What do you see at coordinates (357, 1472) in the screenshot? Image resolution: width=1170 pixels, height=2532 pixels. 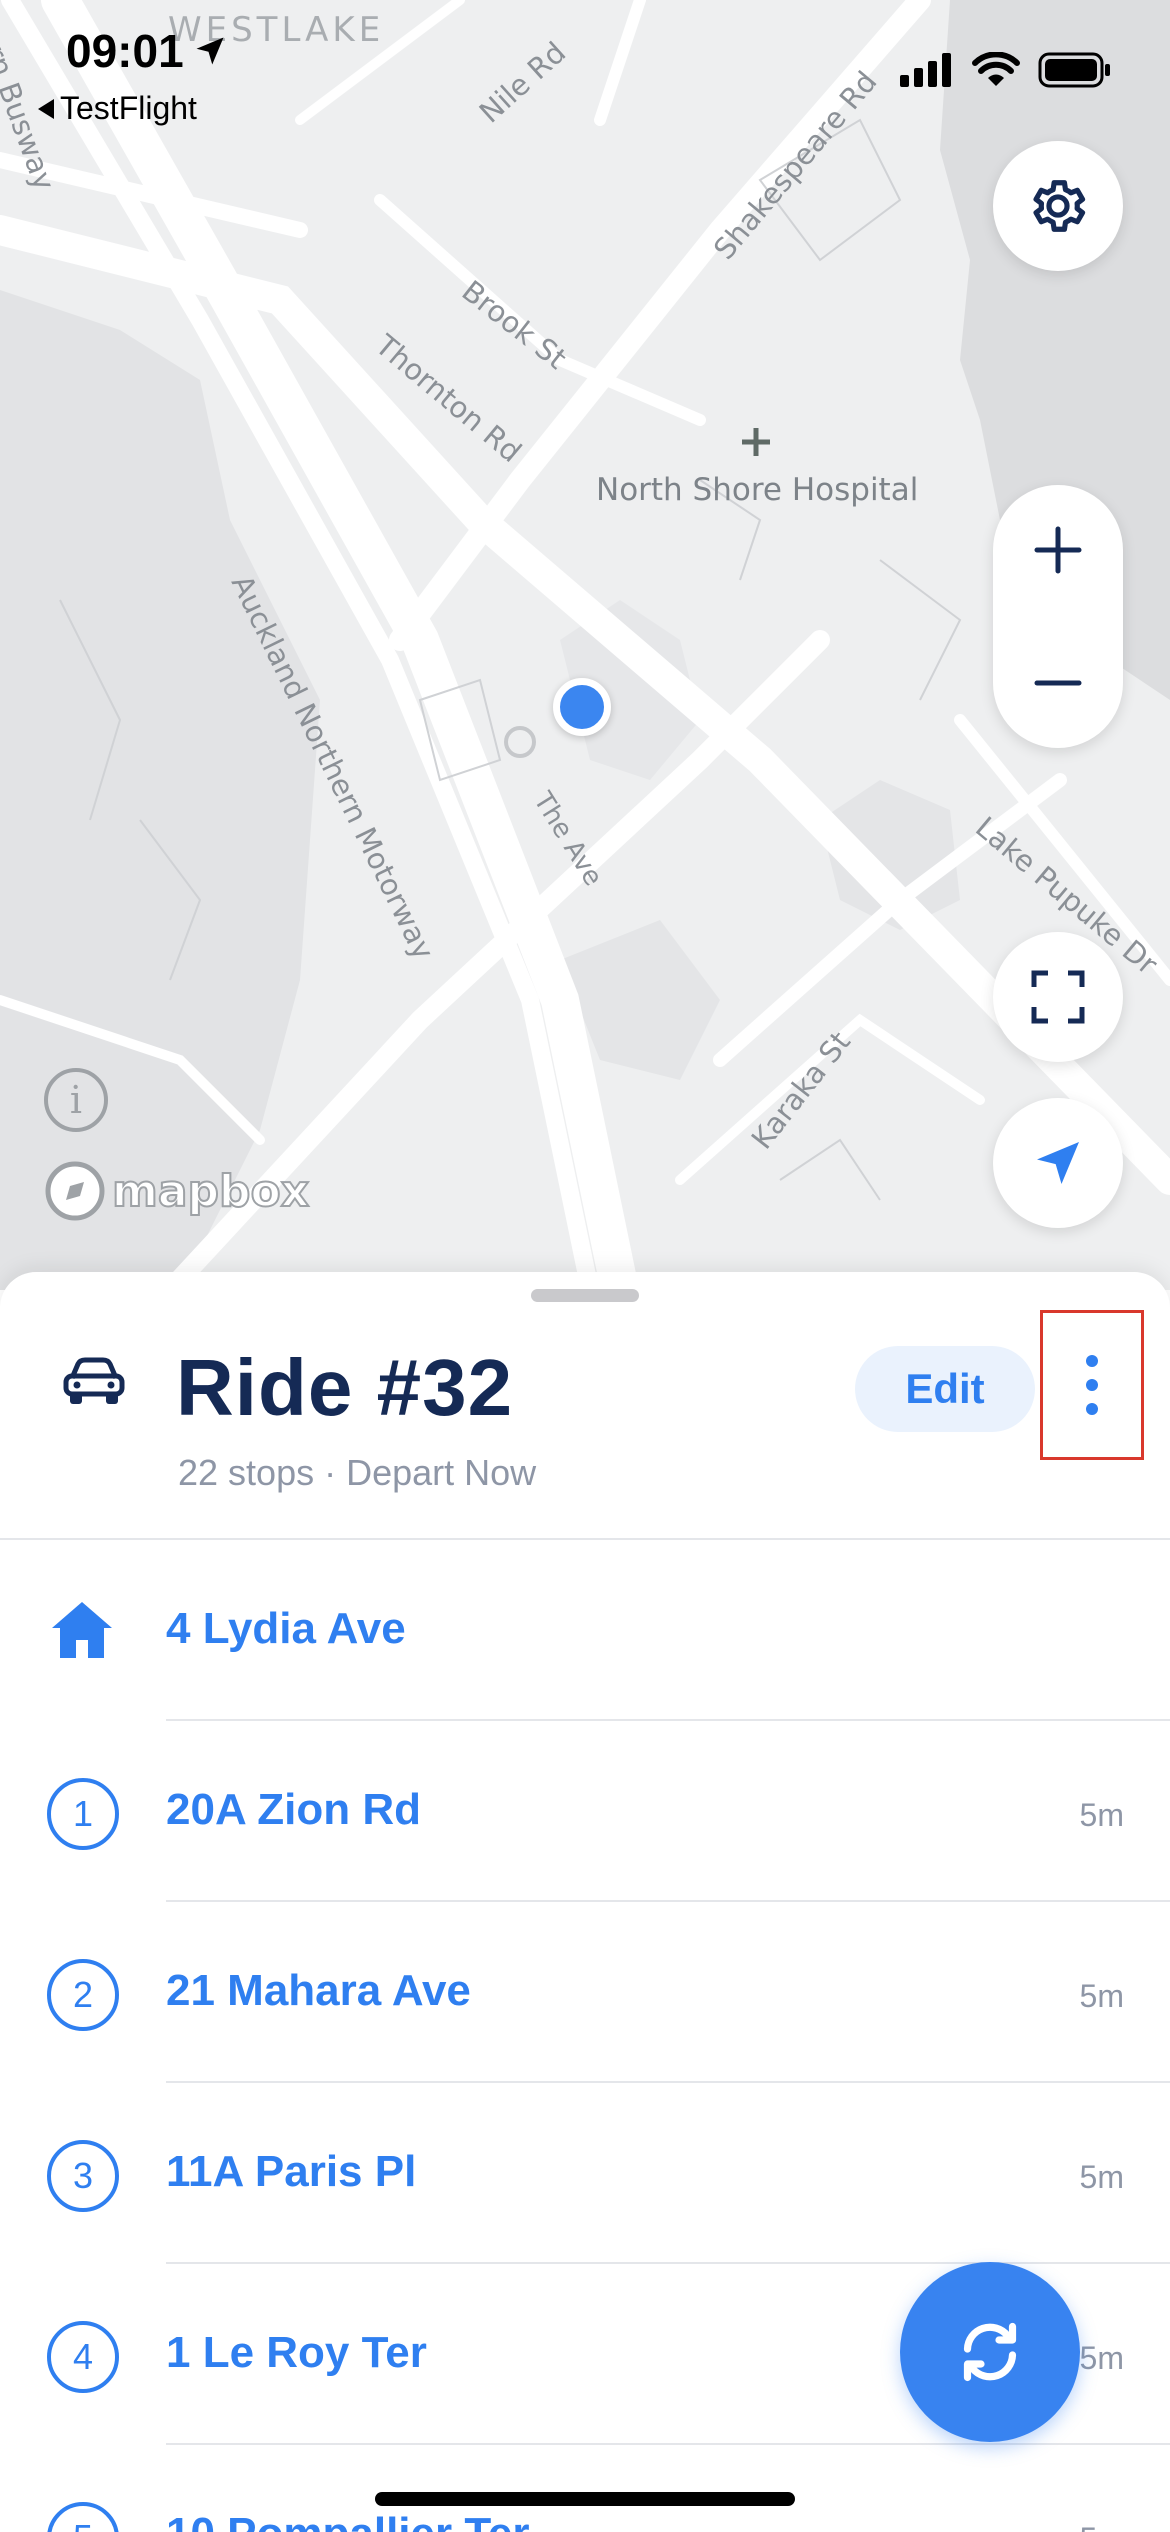 I see `ride-subtitle: 22 stops · Depart Now` at bounding box center [357, 1472].